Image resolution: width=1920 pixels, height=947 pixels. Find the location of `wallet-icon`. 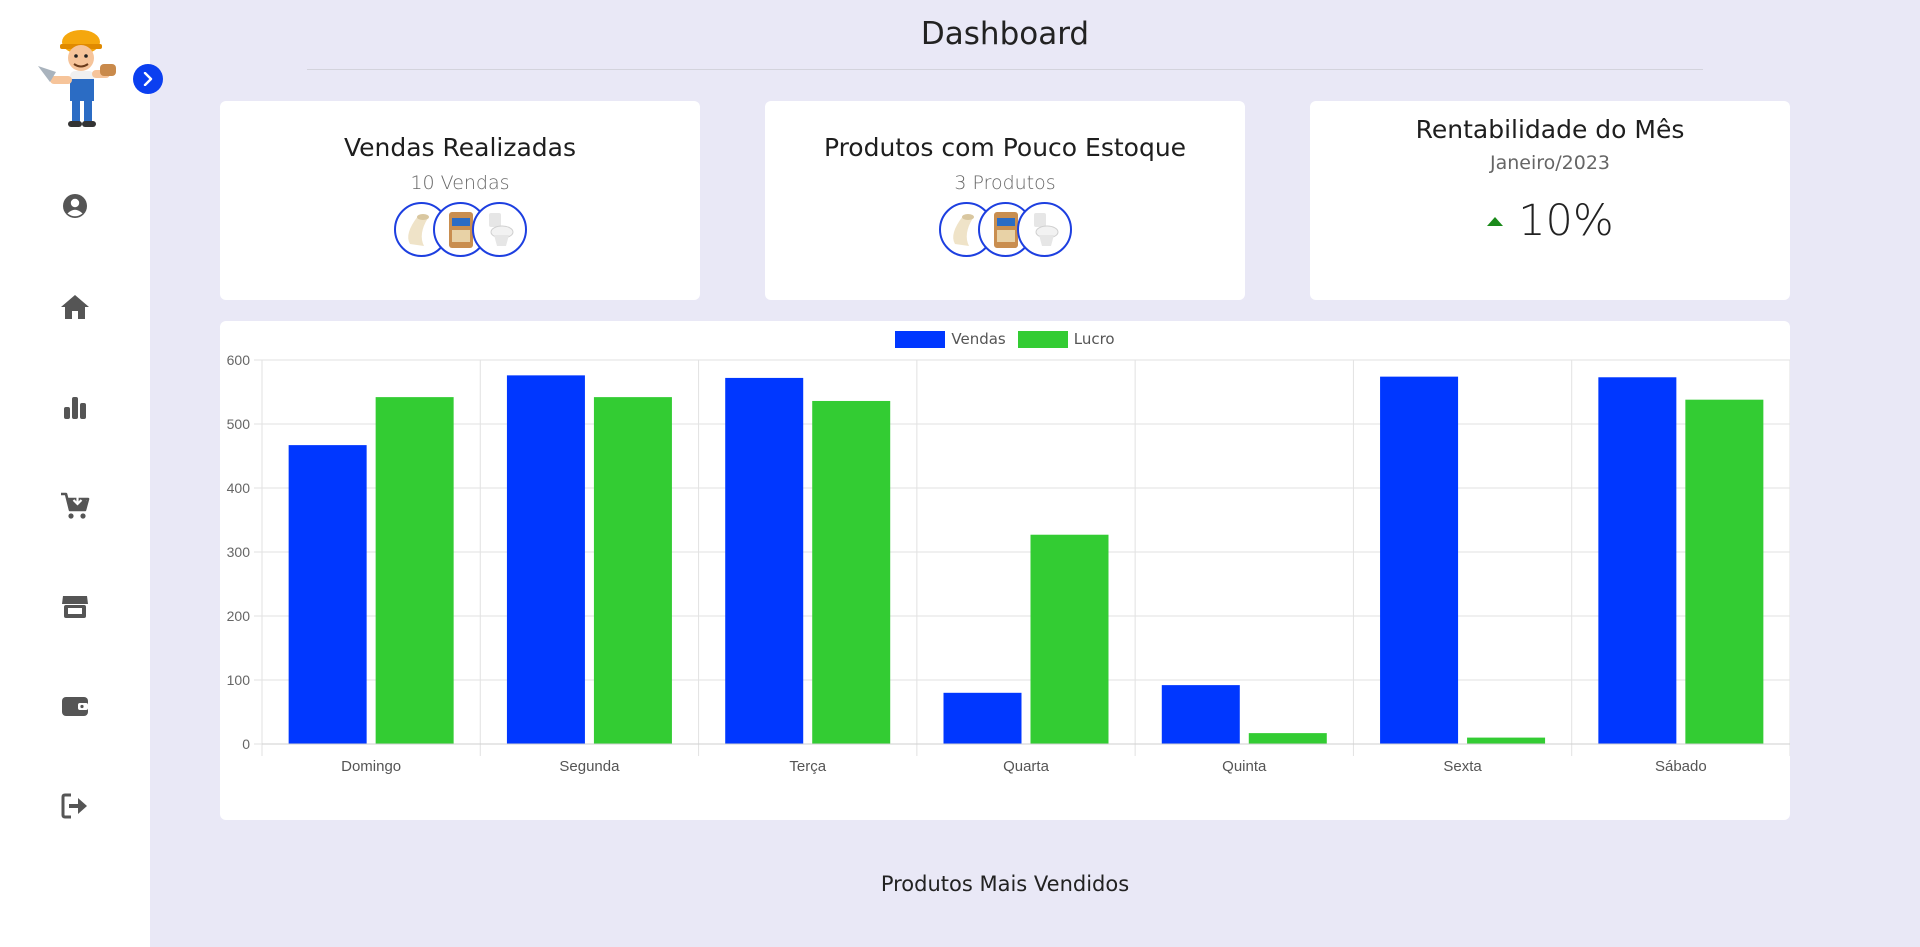

wallet-icon is located at coordinates (75, 706).